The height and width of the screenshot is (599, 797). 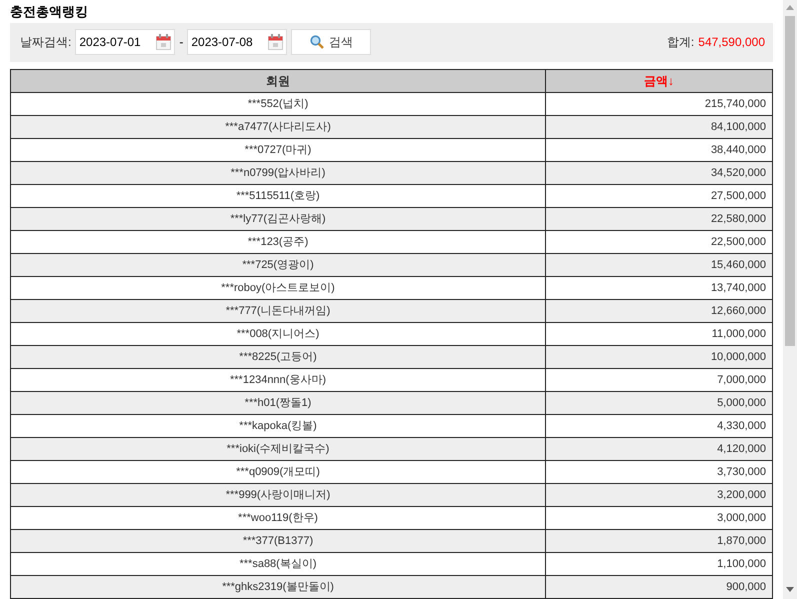 What do you see at coordinates (46, 43) in the screenshot?
I see `search-label: 날짜검색:` at bounding box center [46, 43].